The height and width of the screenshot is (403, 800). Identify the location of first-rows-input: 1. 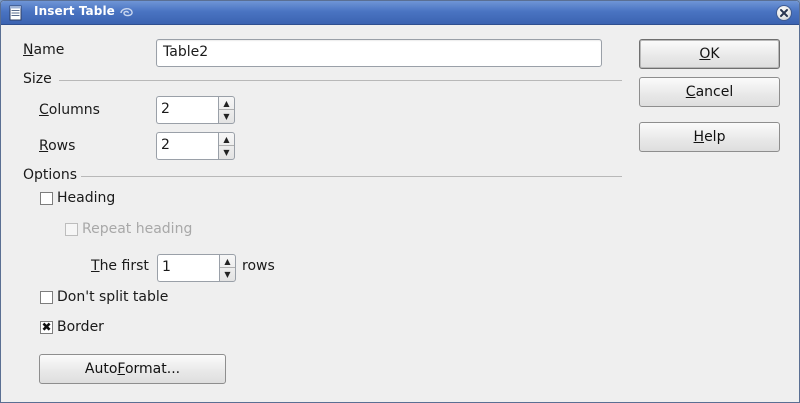
(188, 268).